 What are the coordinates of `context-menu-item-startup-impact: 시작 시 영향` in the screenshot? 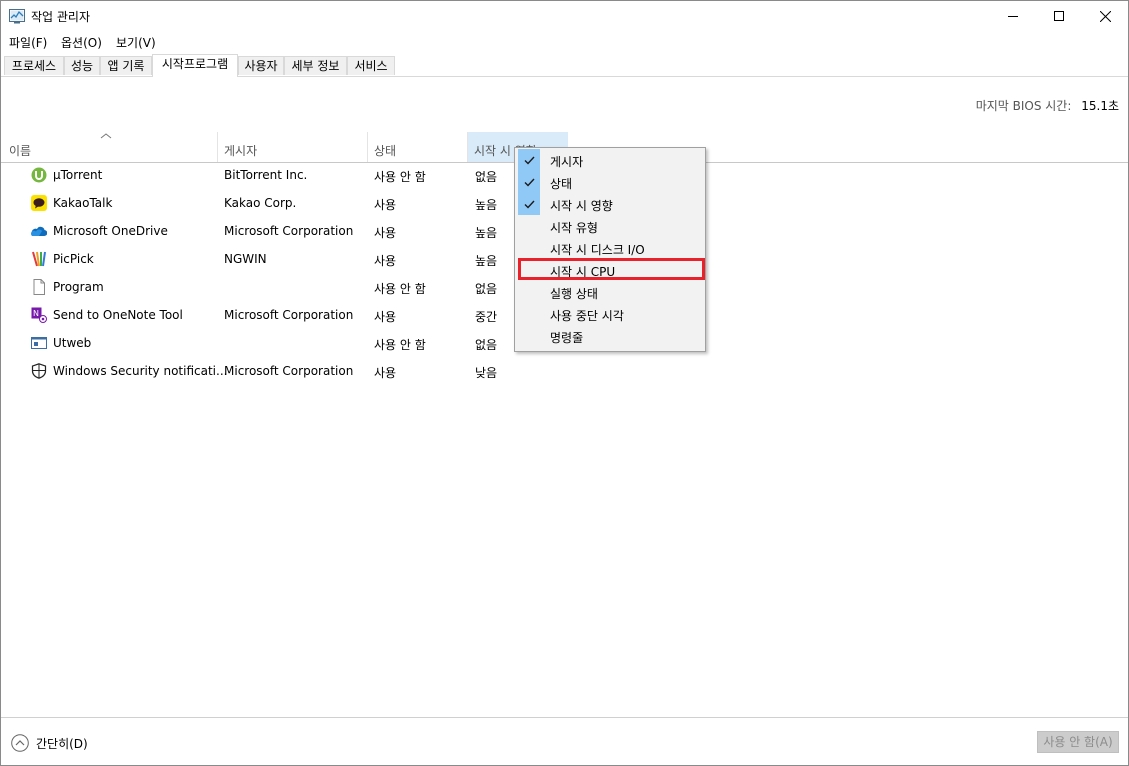 It's located at (610, 204).